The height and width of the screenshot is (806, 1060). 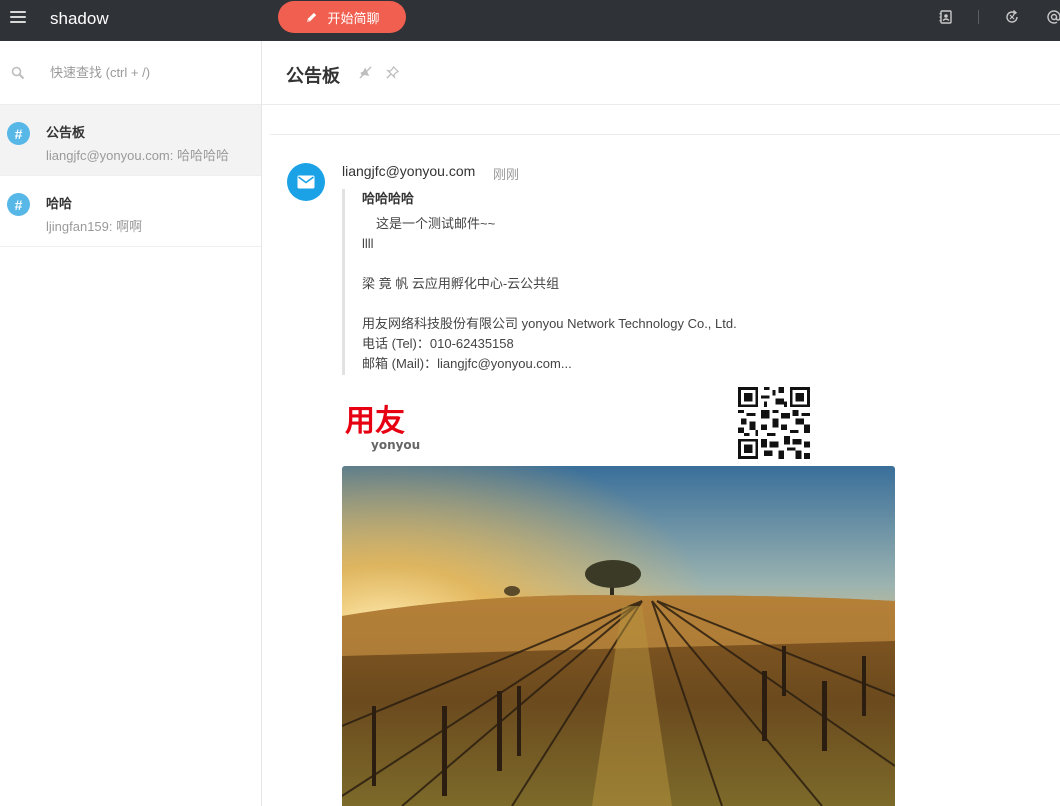 What do you see at coordinates (313, 76) in the screenshot?
I see `page-title: 公告板` at bounding box center [313, 76].